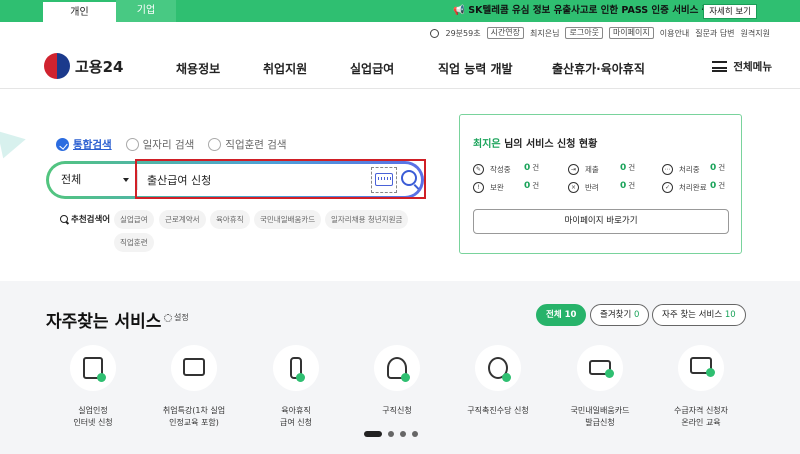  I want to click on card-icon, so click(600, 368).